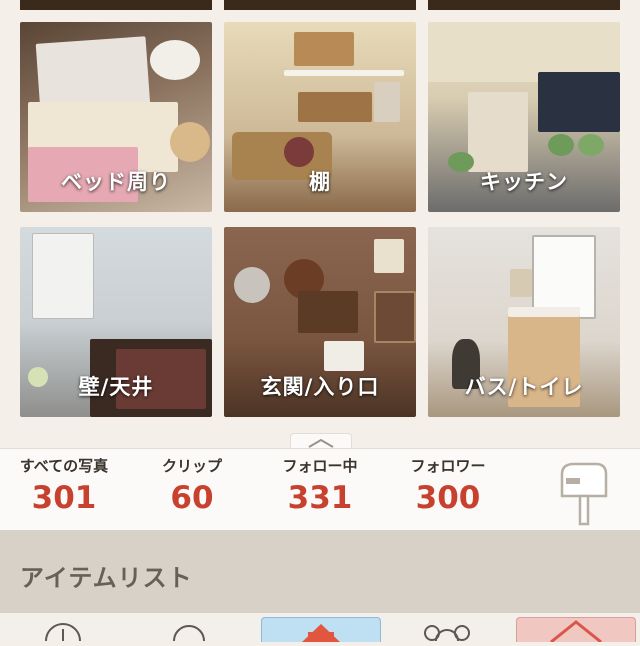  What do you see at coordinates (582, 494) in the screenshot?
I see `mailbox-icon` at bounding box center [582, 494].